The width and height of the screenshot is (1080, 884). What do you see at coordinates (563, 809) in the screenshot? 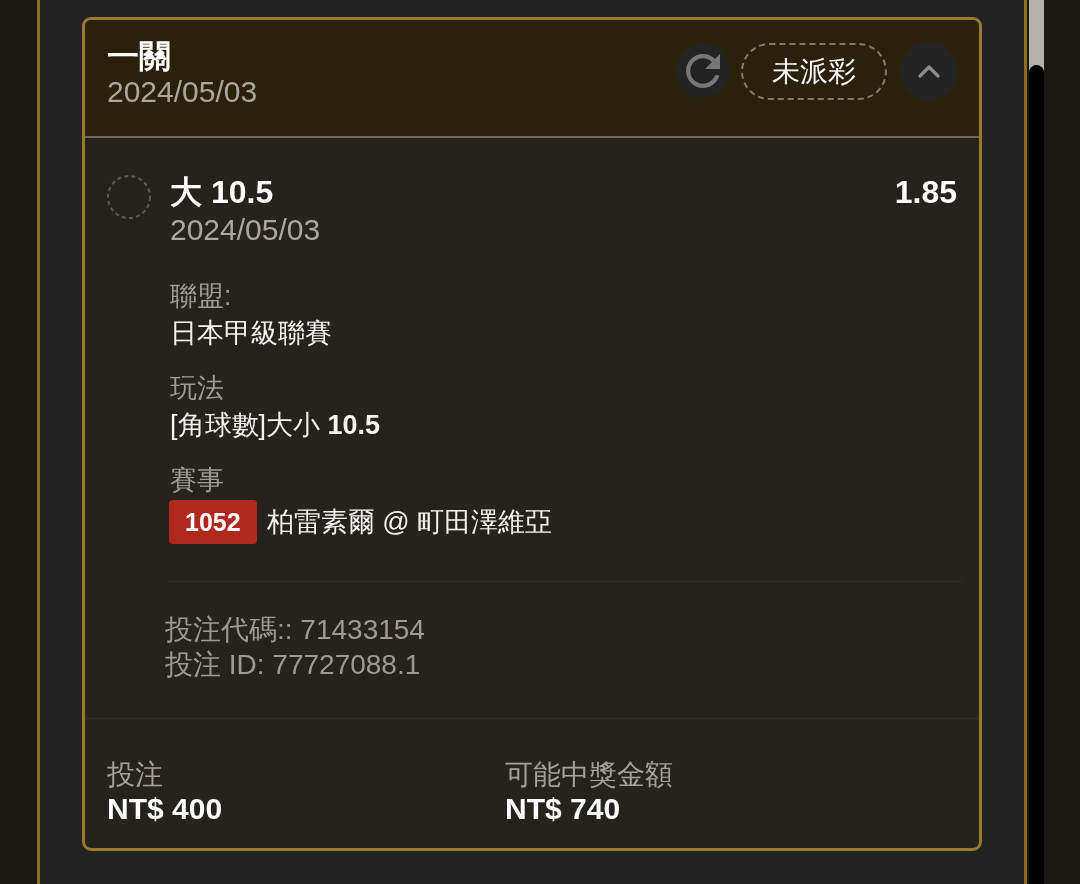
I see `total-amount: NT$ 740` at bounding box center [563, 809].